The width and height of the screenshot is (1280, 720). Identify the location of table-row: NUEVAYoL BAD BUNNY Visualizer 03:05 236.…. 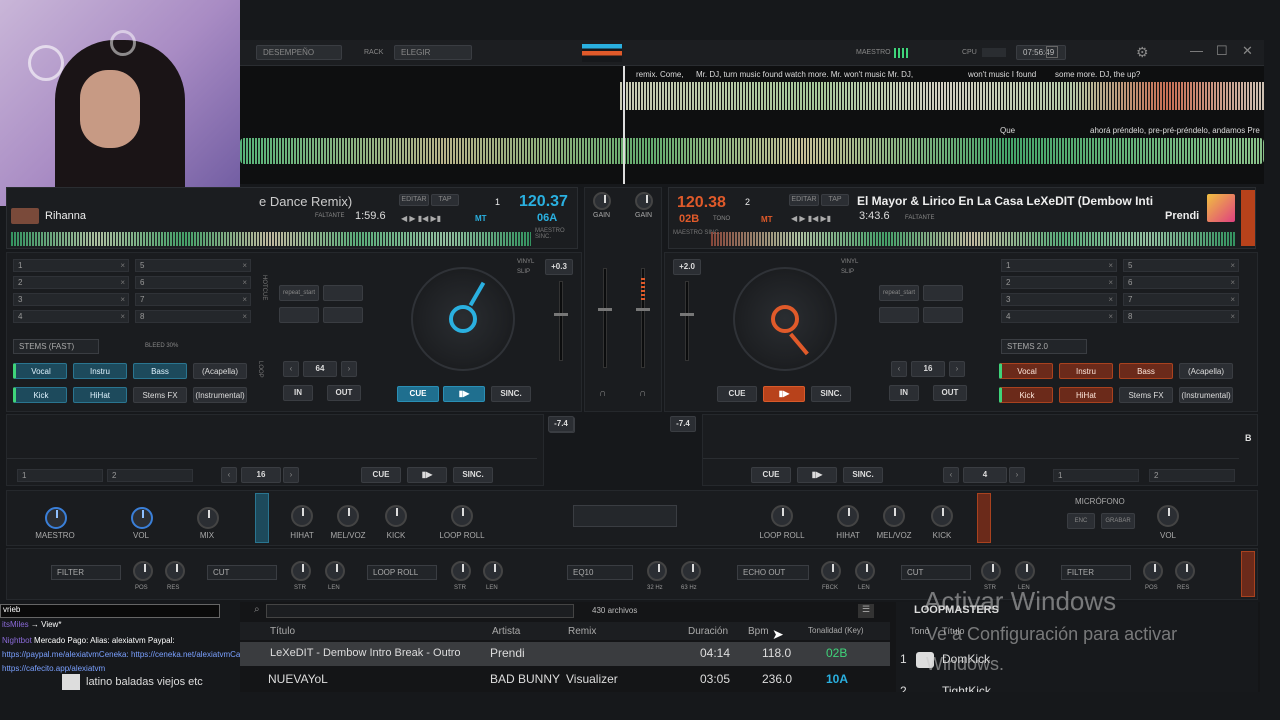
(565, 679).